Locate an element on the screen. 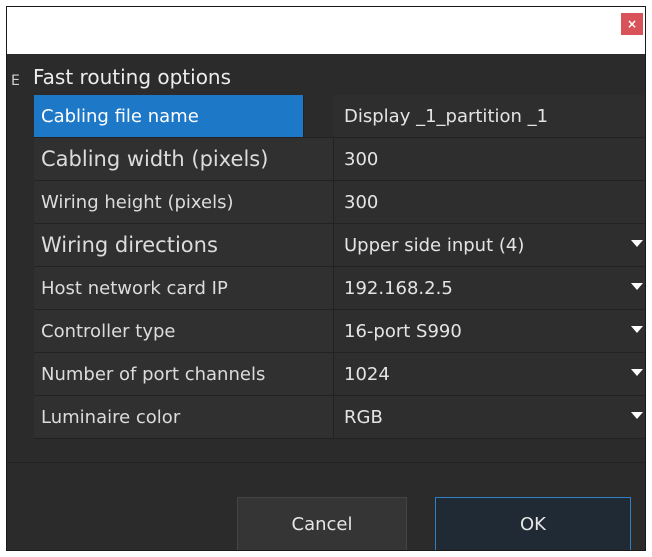 The height and width of the screenshot is (557, 652). group-title: Fast routing options is located at coordinates (132, 77).